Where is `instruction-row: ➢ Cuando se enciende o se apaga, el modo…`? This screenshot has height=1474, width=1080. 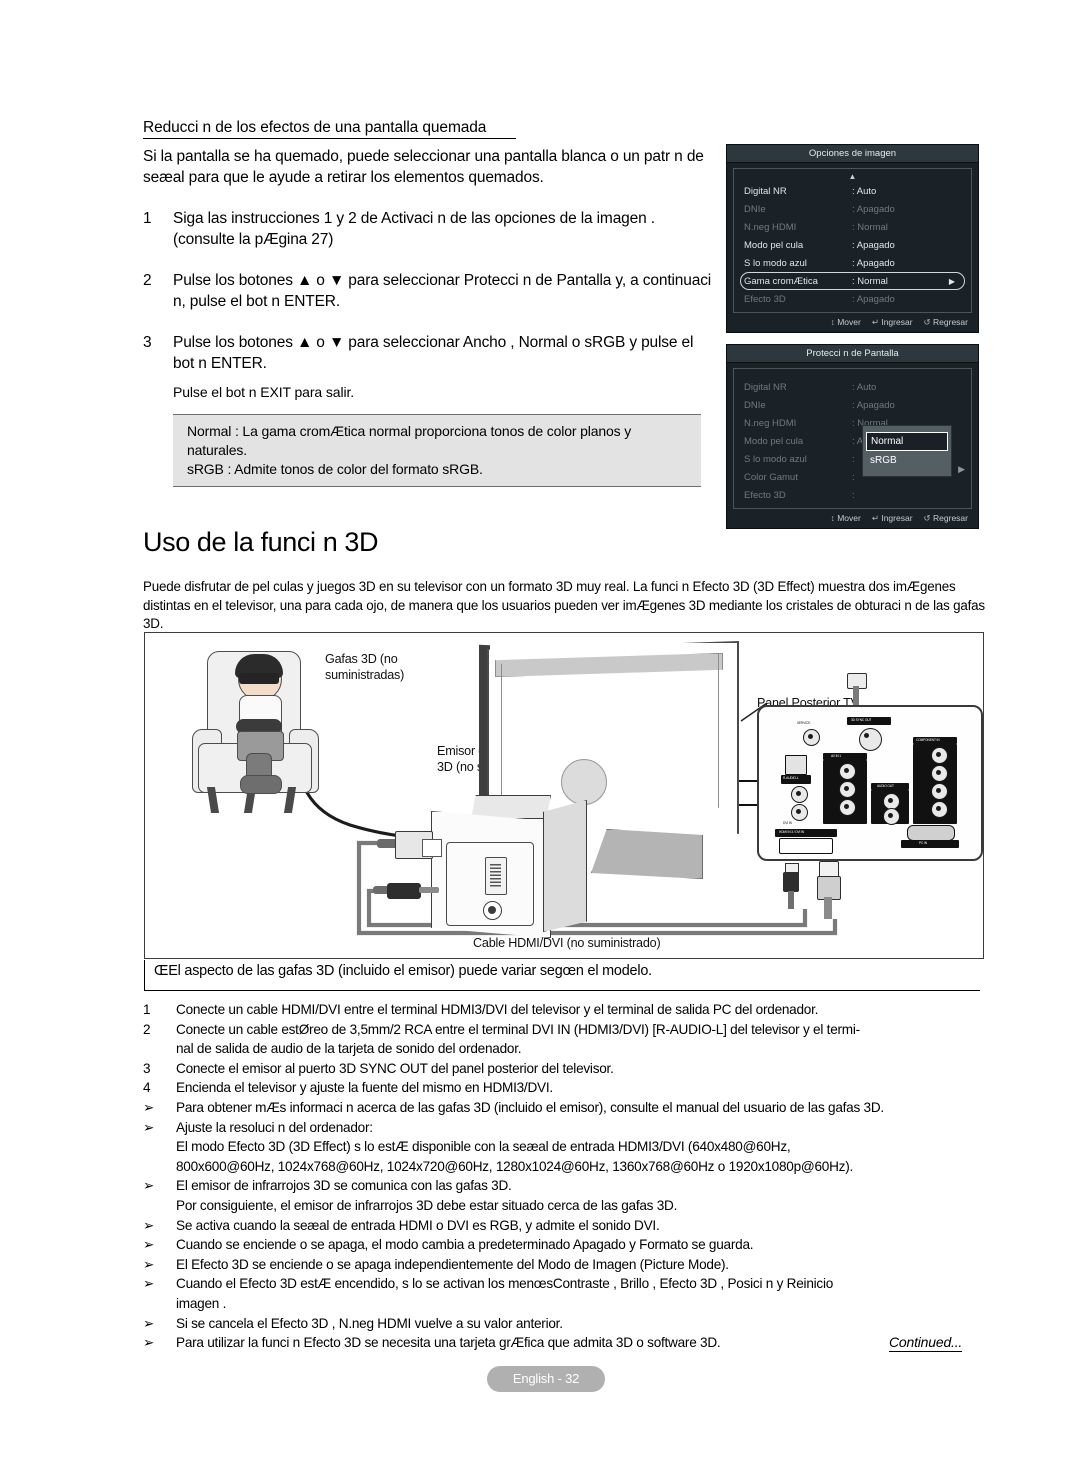 instruction-row: ➢ Cuando se enciende o se apaga, el modo… is located at coordinates (611, 1245).